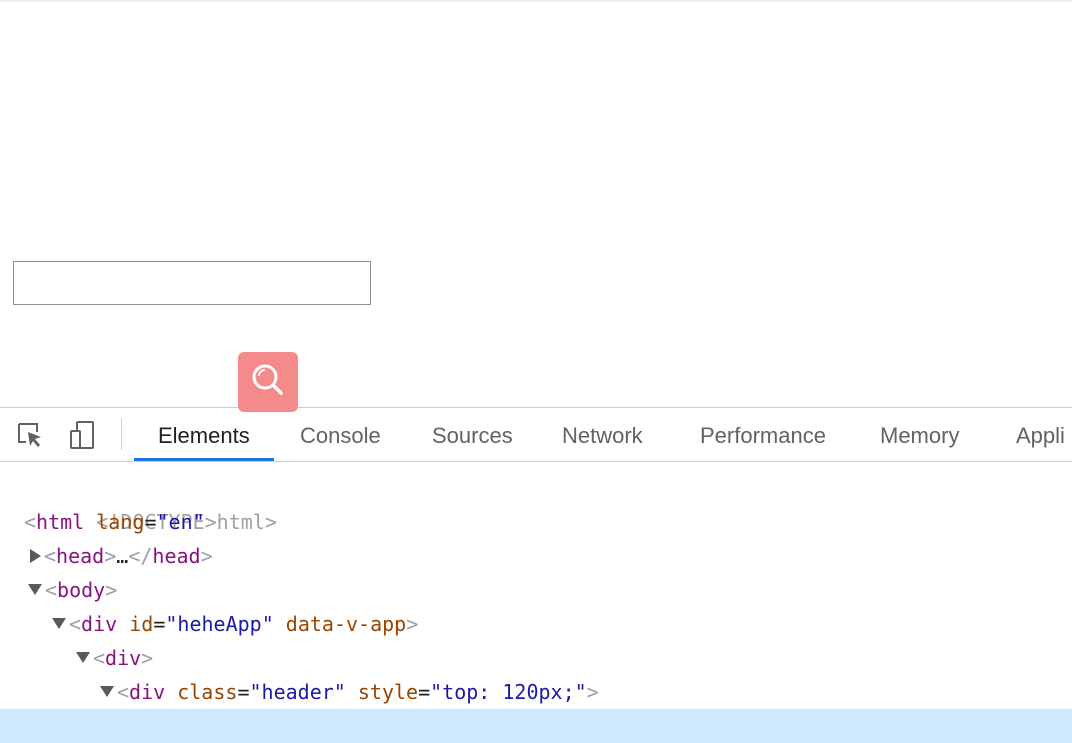  I want to click on attr-name: style, so click(388, 692).